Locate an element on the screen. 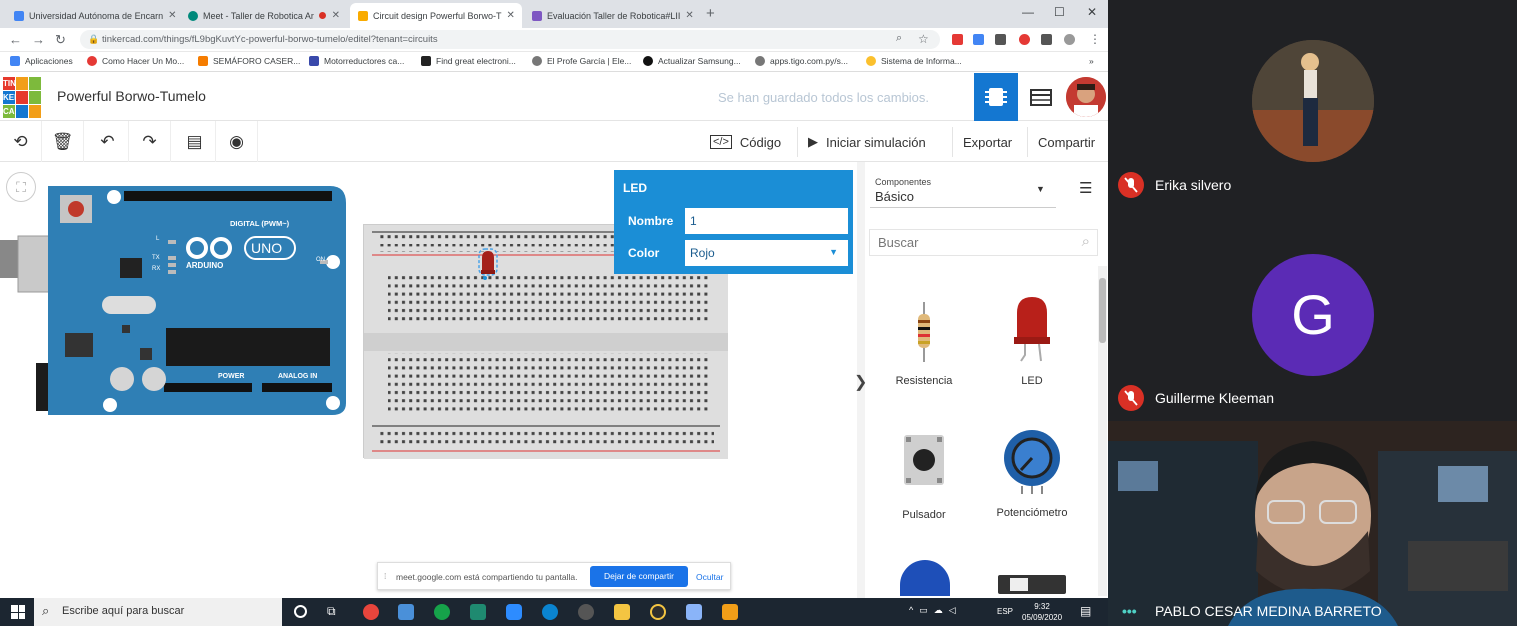 The height and width of the screenshot is (626, 1517). notification-icon: ▤ is located at coordinates (1085, 611).